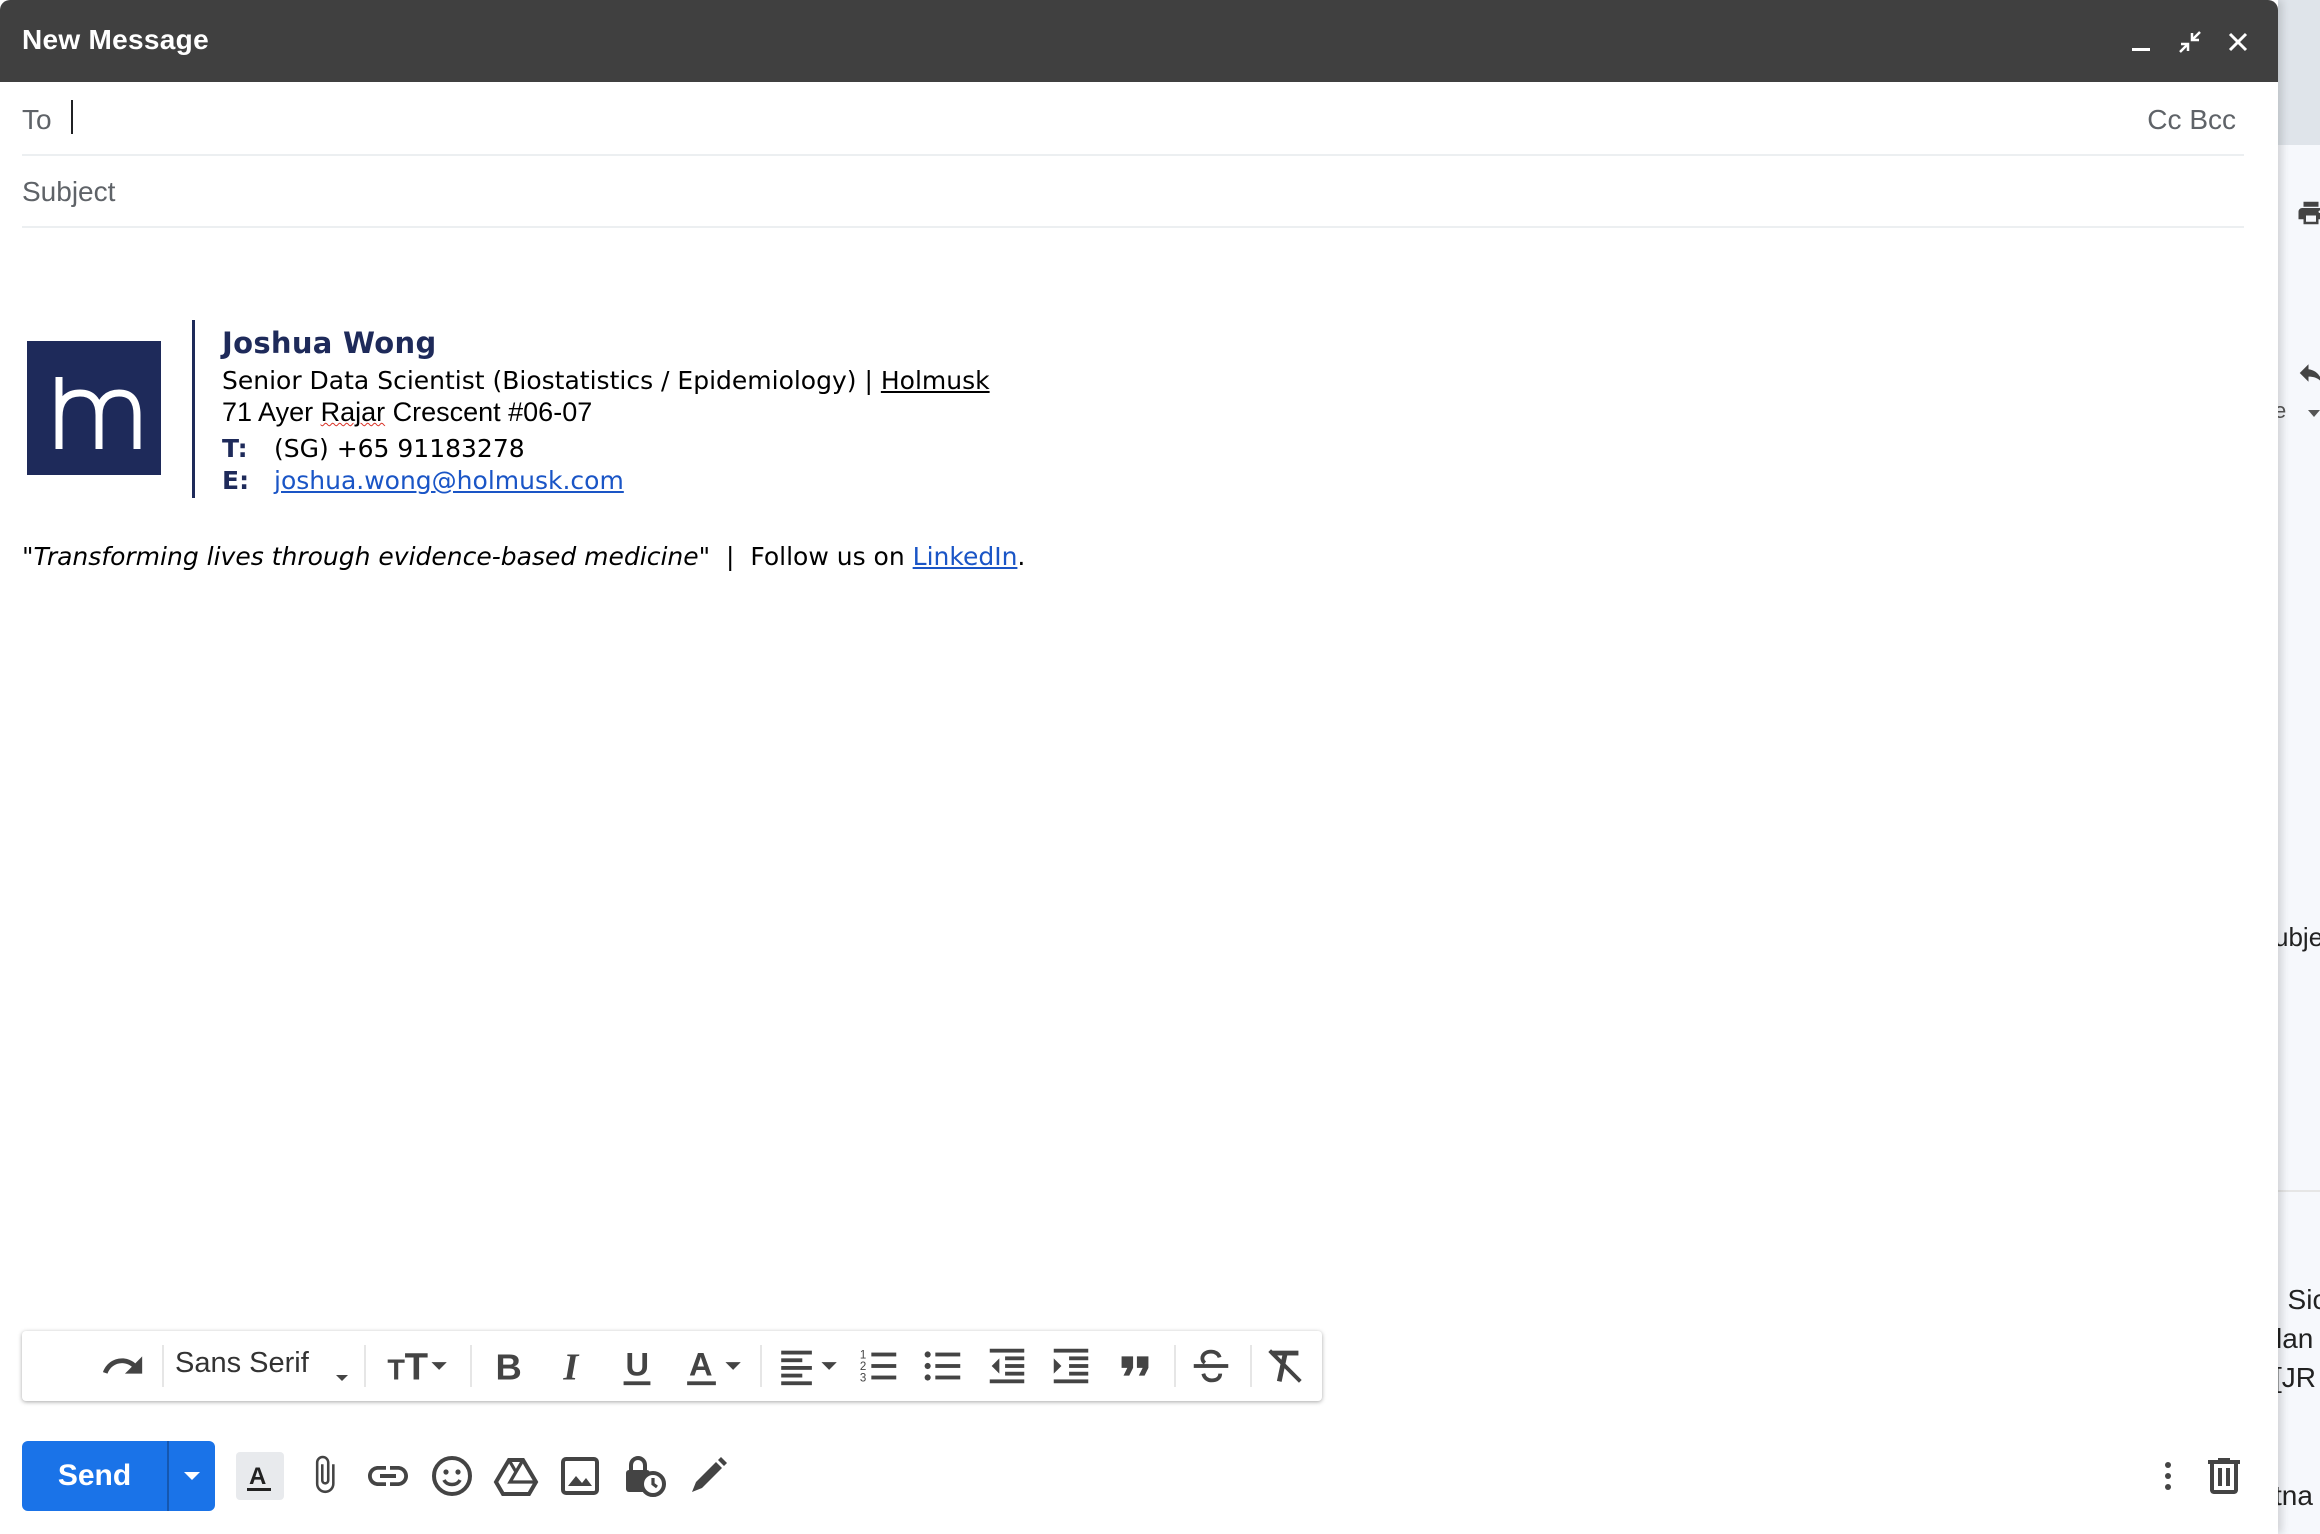 The height and width of the screenshot is (1534, 2320). What do you see at coordinates (2142, 42) in the screenshot?
I see `minimize-icon` at bounding box center [2142, 42].